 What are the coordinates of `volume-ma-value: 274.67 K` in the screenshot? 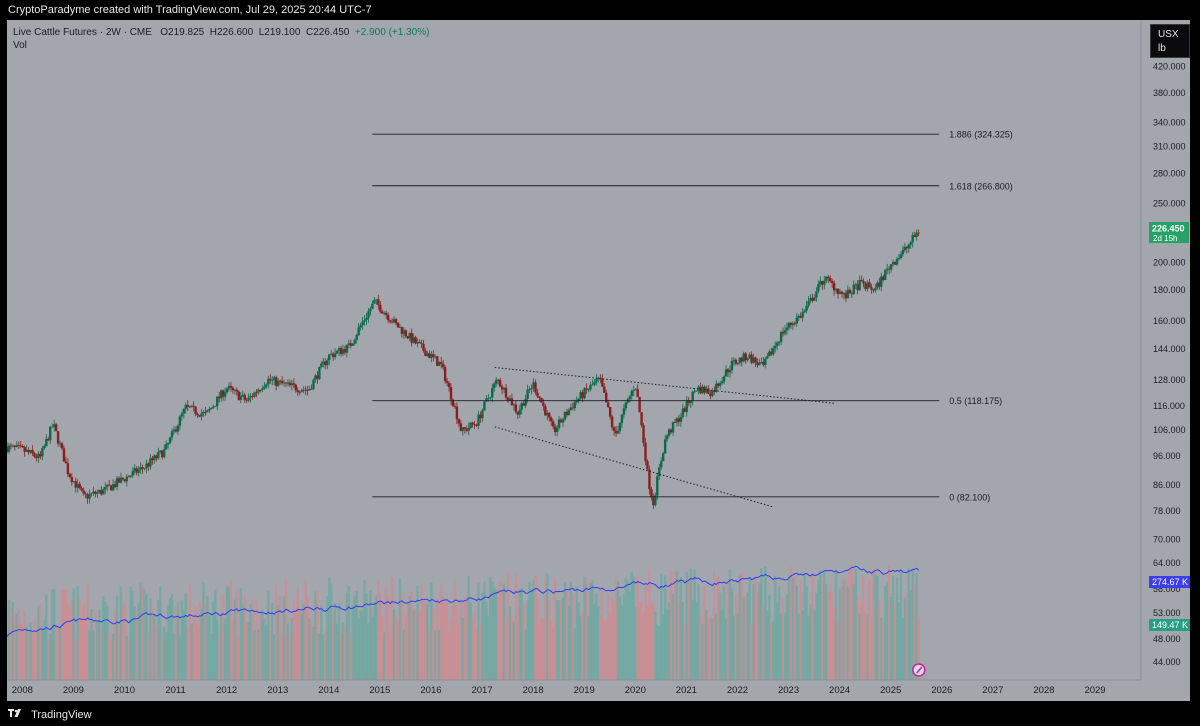 It's located at (1170, 582).